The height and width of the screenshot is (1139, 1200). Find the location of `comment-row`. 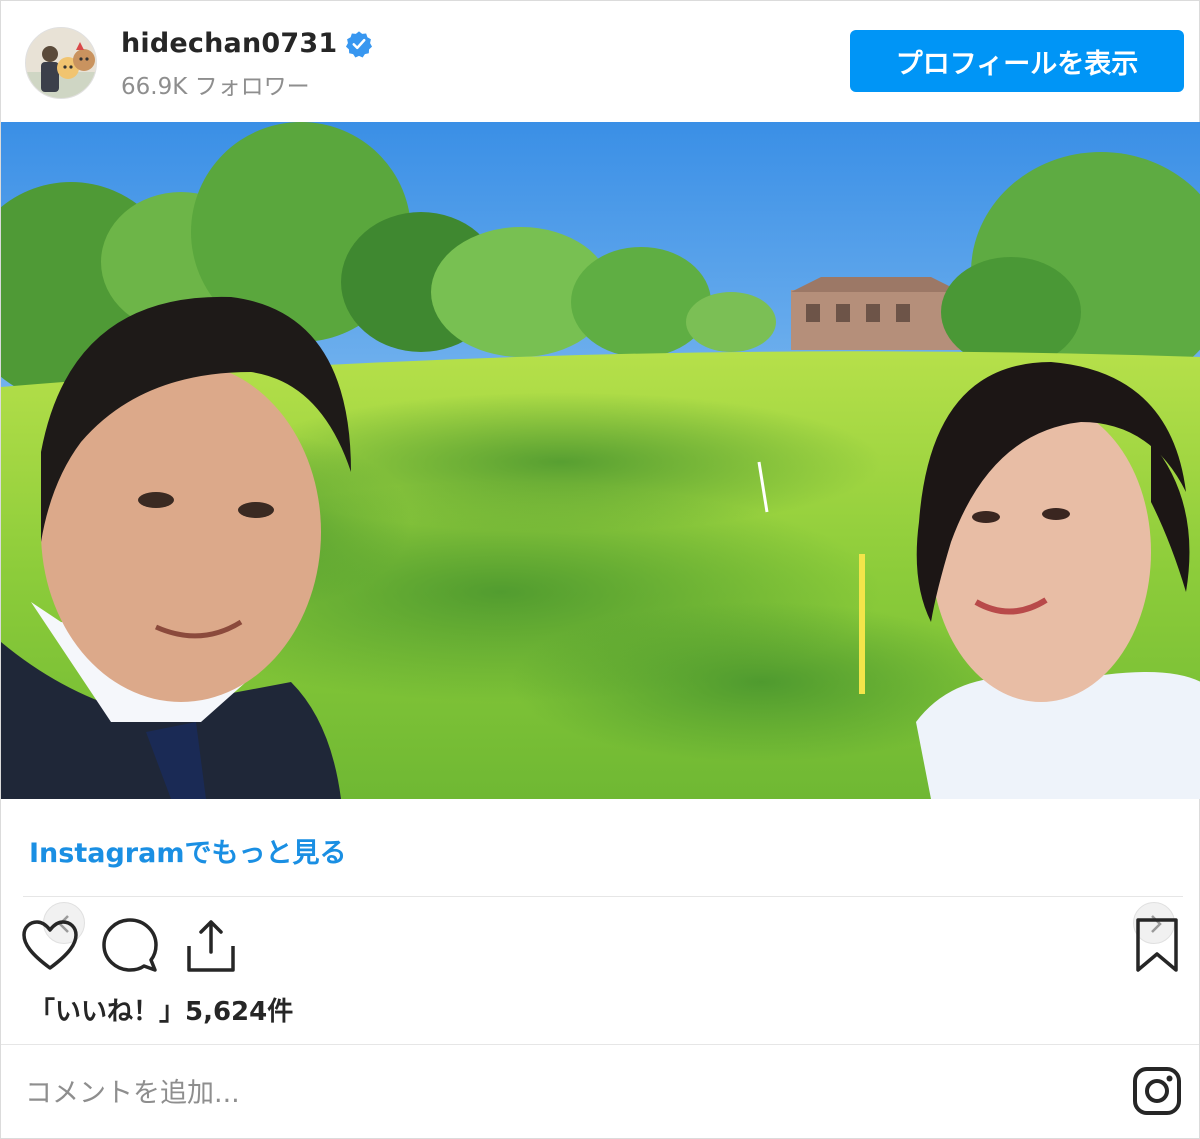

comment-row is located at coordinates (600, 1092).